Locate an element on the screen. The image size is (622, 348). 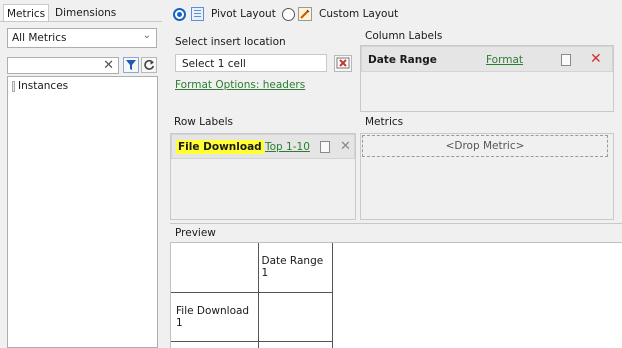
metrics-zone: <Drop Metric> is located at coordinates (487, 176).